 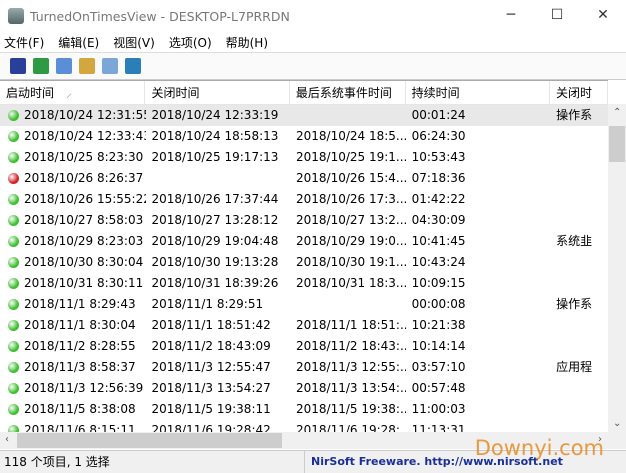 I want to click on column-header-start-time: 启动时间 ⸝, so click(x=73, y=92).